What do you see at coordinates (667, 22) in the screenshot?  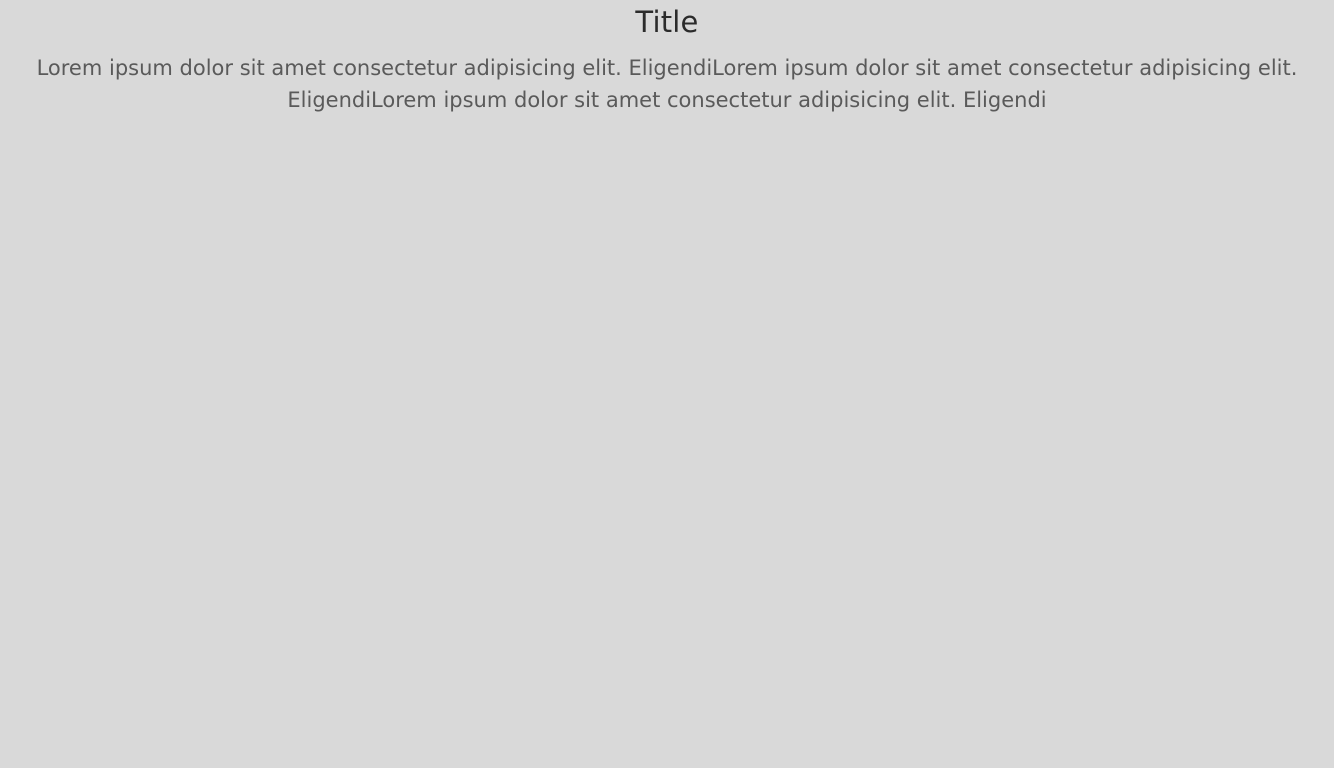 I see `page-title: Title` at bounding box center [667, 22].